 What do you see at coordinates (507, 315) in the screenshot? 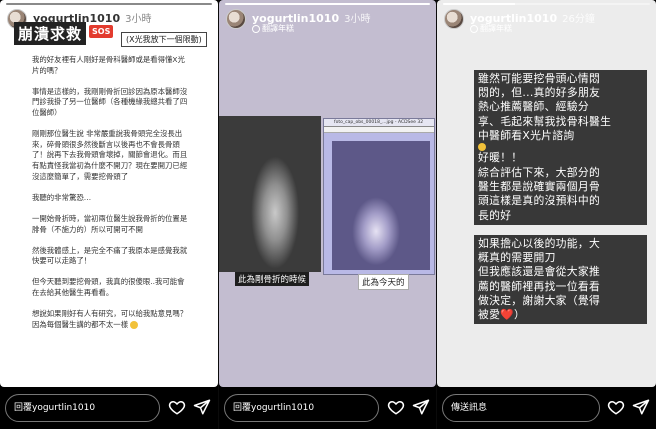
I see `heart-emoji-icon: ❤️` at bounding box center [507, 315].